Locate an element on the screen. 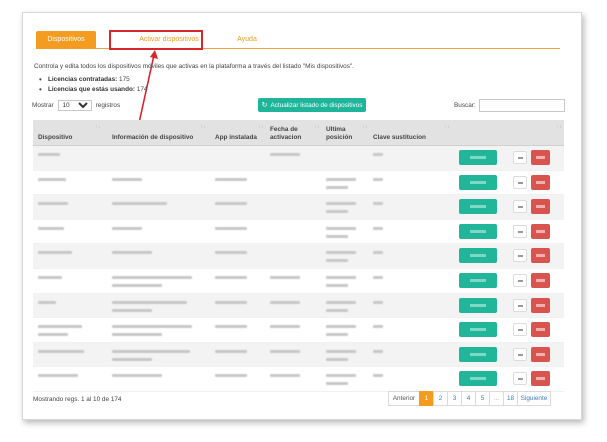 The image size is (607, 442). pagination-next: Siguiente is located at coordinates (534, 398).